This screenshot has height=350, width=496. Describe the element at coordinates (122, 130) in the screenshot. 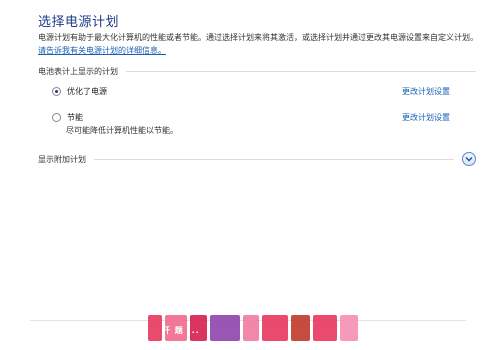

I see `plan-power-saver-description: 尽可能降低计算机性能以节能。` at that location.